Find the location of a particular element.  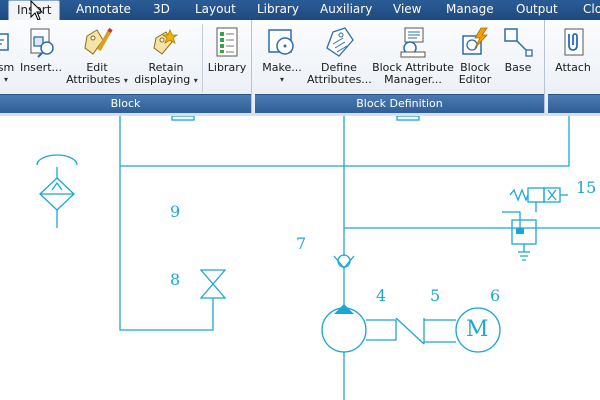

reference-panel-title is located at coordinates (574, 103).